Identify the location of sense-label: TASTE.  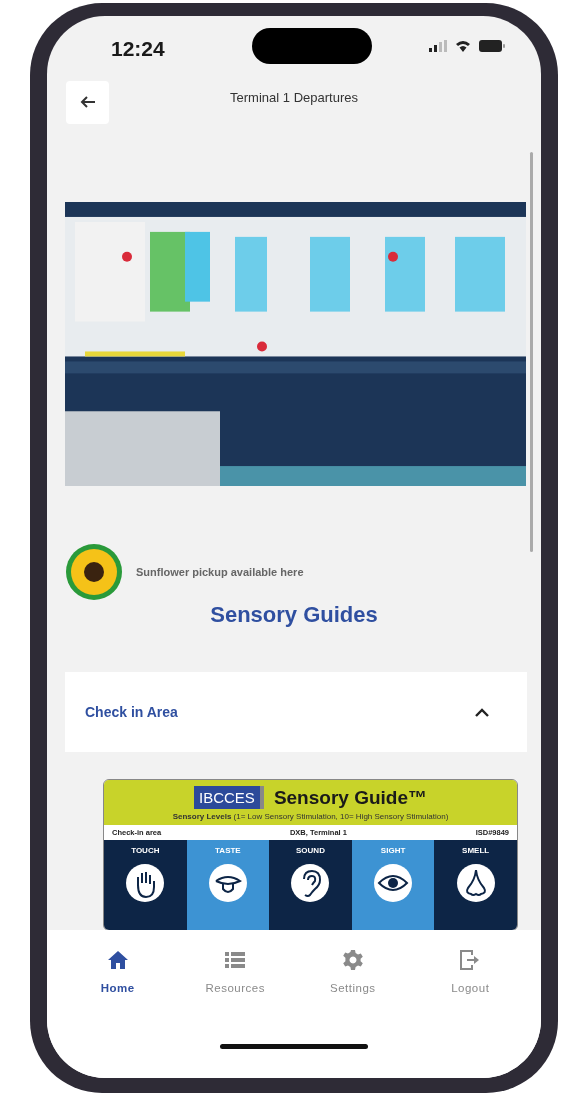
(228, 850).